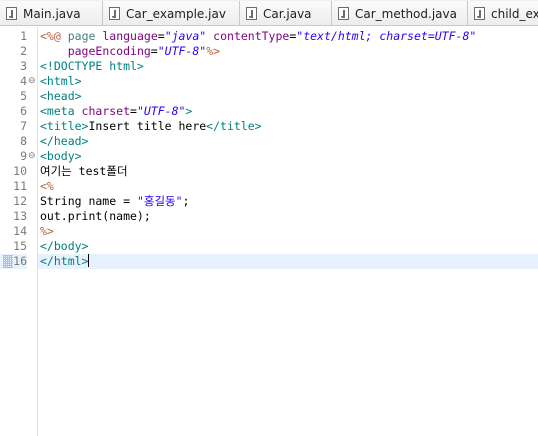  I want to click on line-number: 8, so click(23, 141).